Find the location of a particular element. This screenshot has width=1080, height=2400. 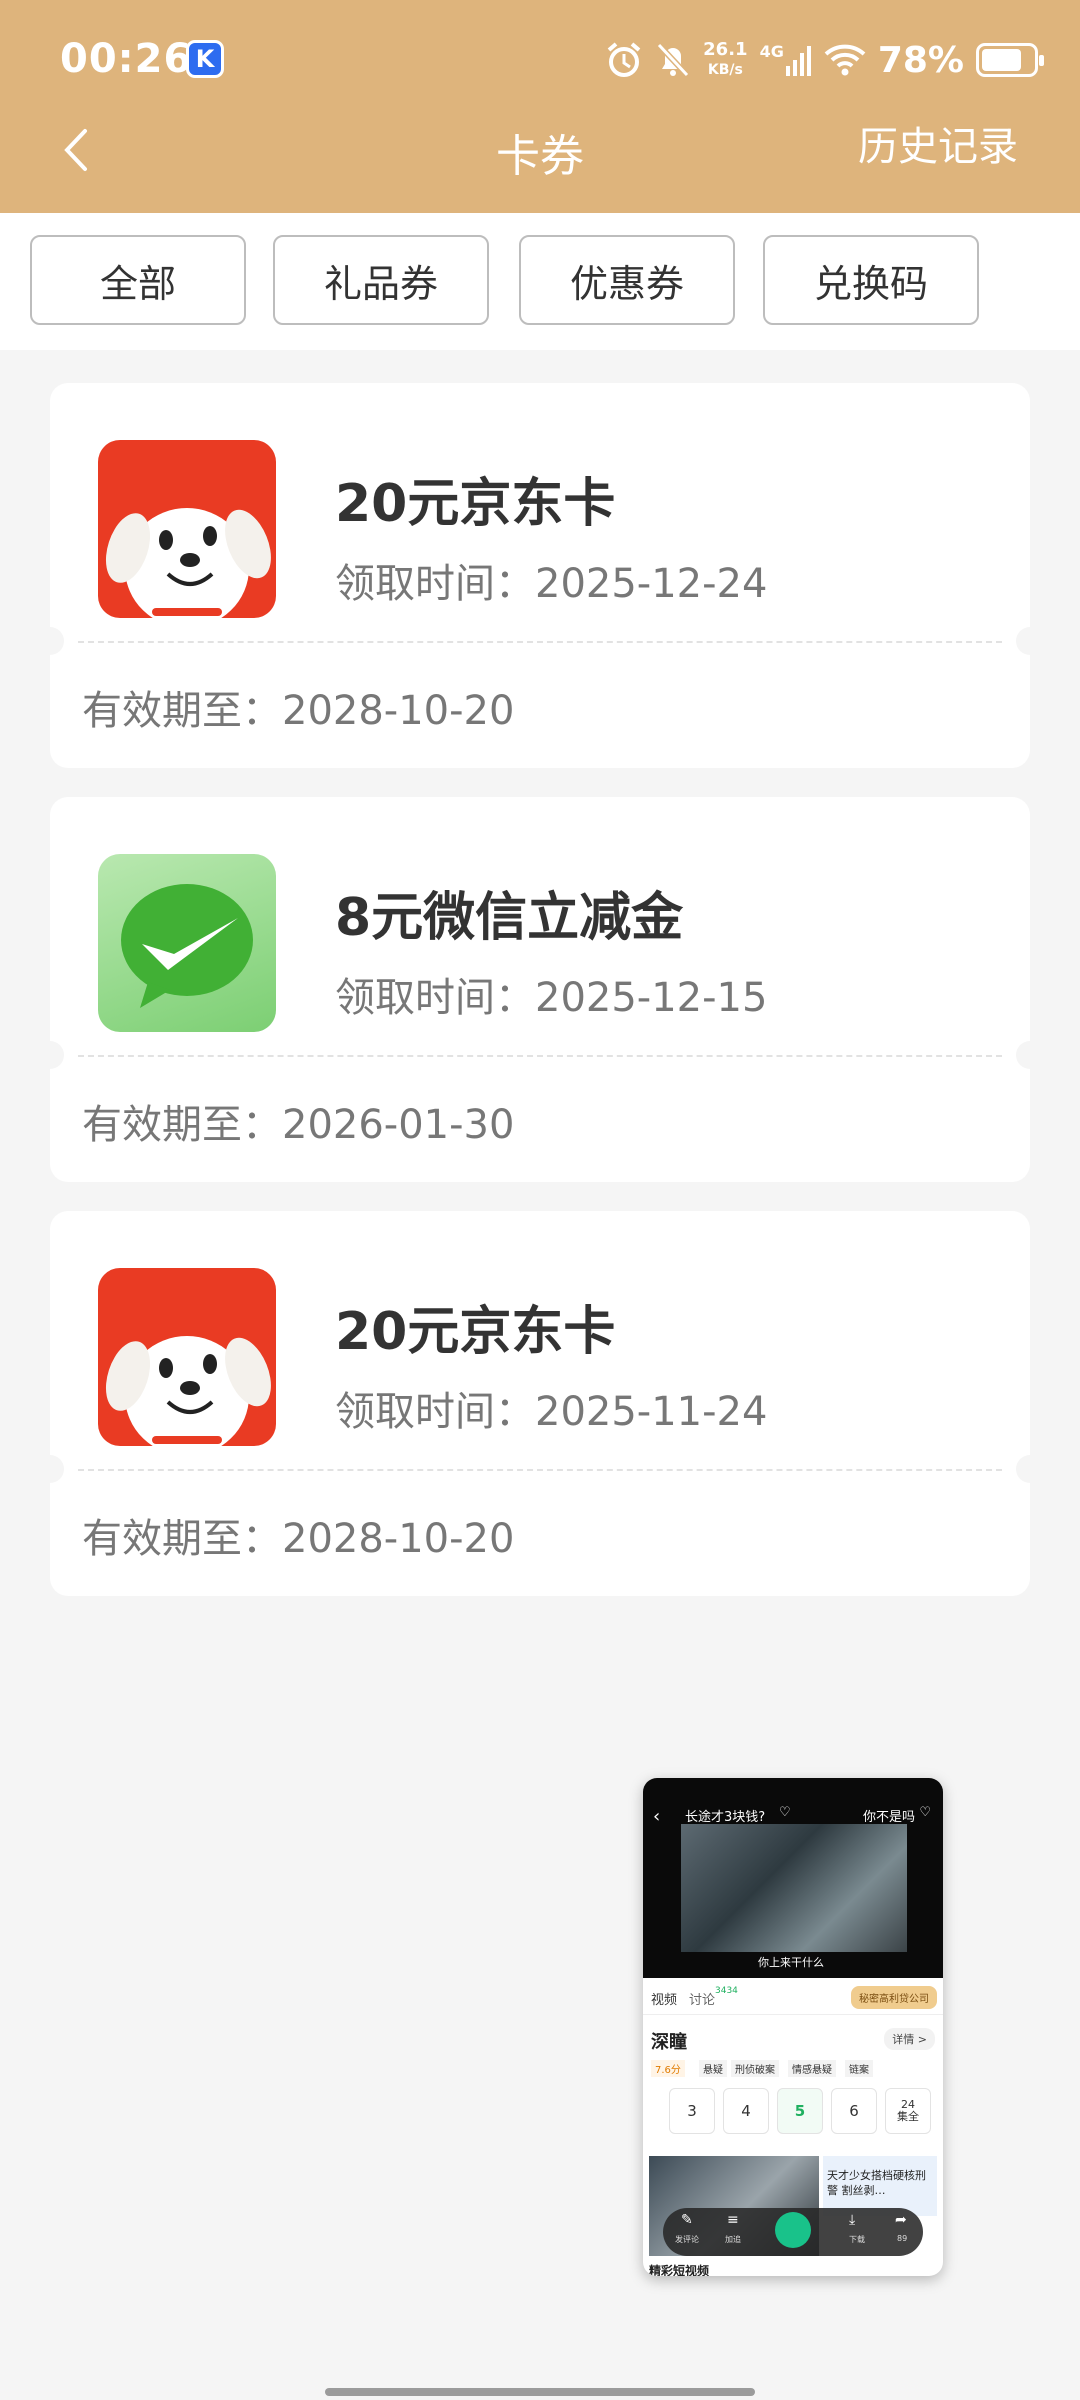

coupon-received-date: 领取时间：2025-12-15 is located at coordinates (551, 998).